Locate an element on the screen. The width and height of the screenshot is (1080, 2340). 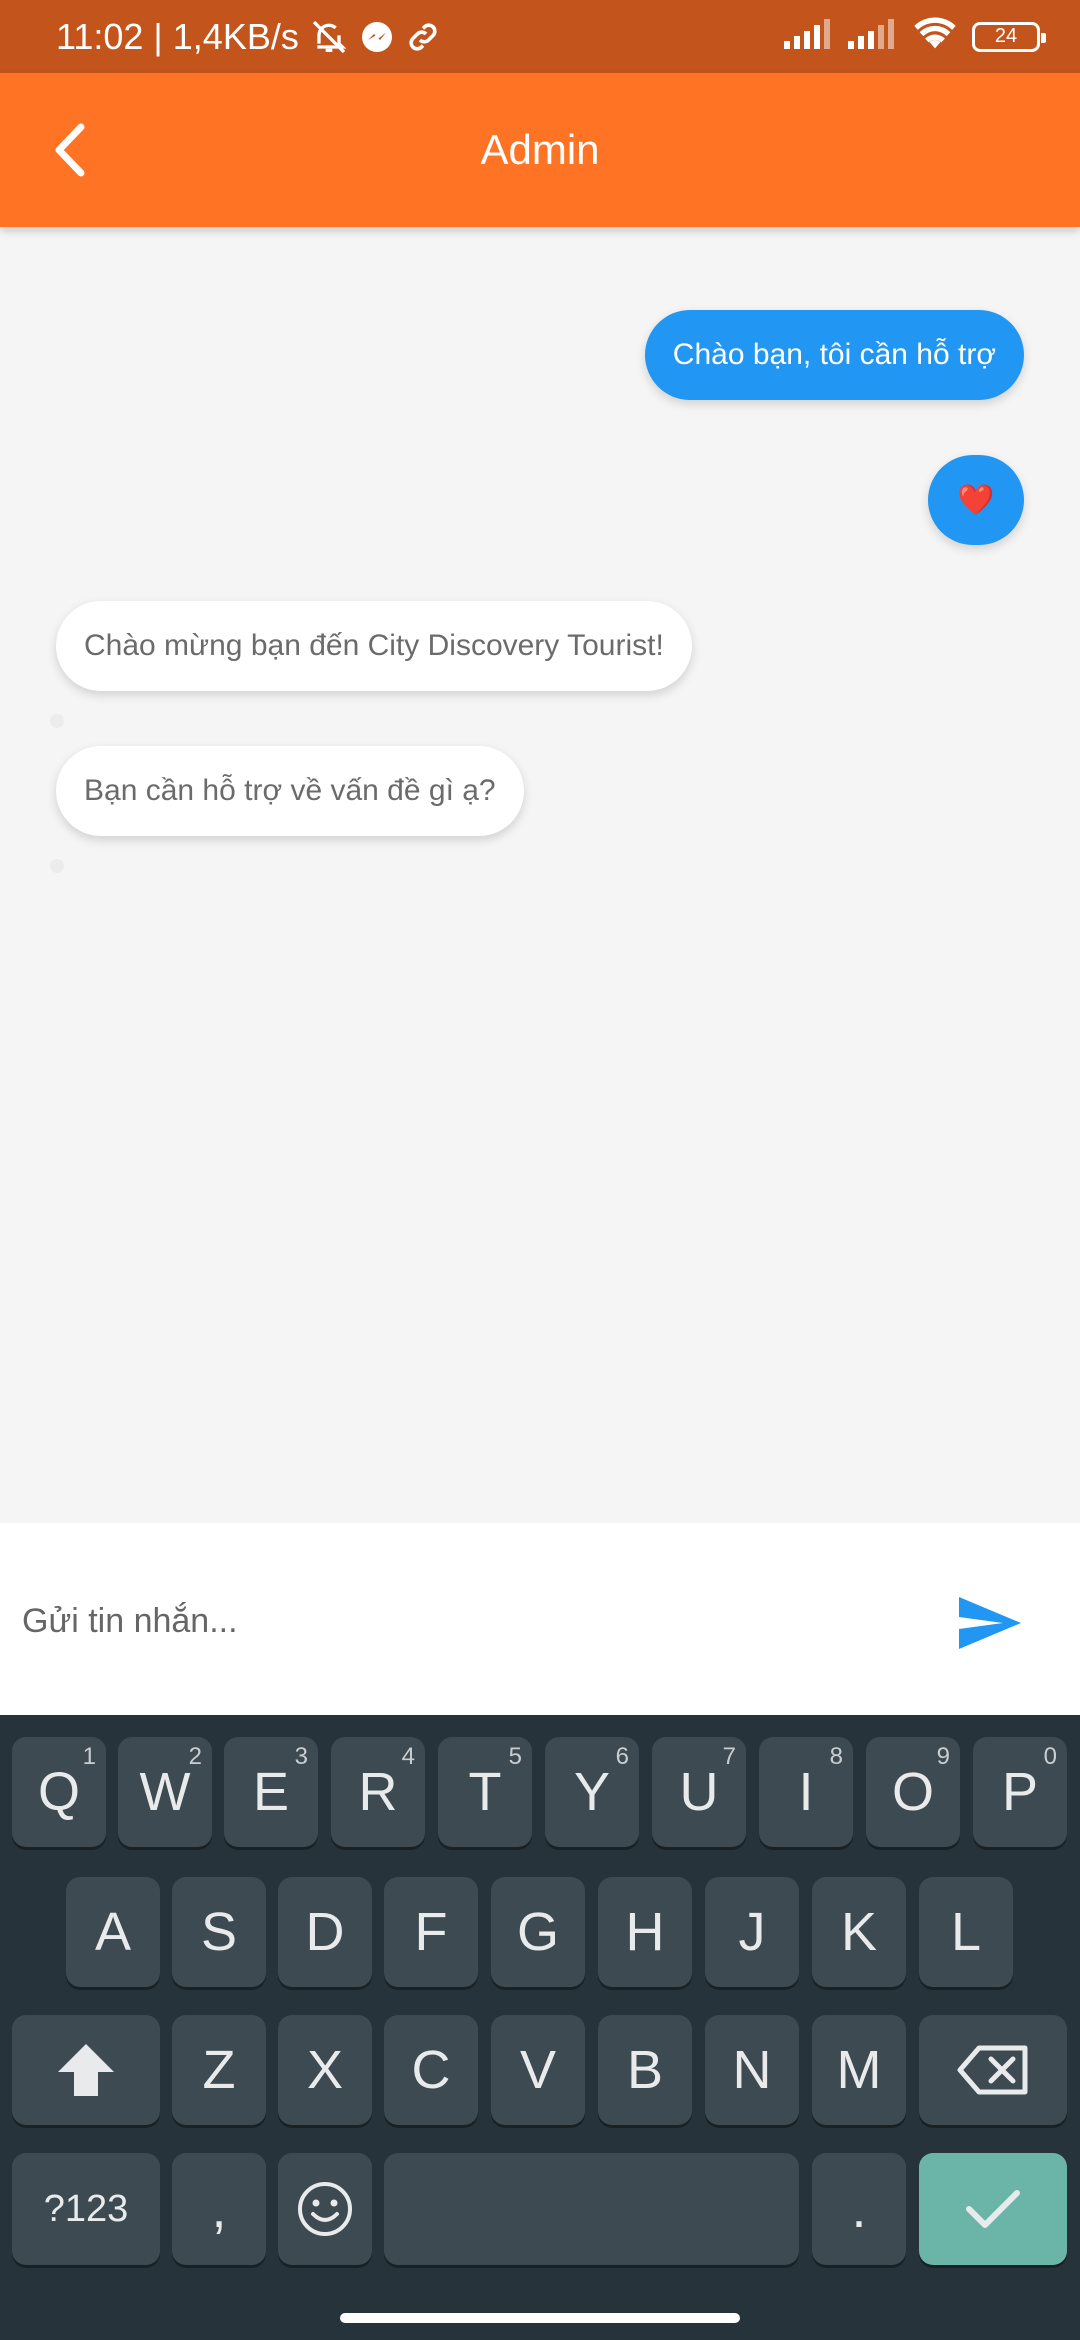
key-i: I8 is located at coordinates (806, 1792).